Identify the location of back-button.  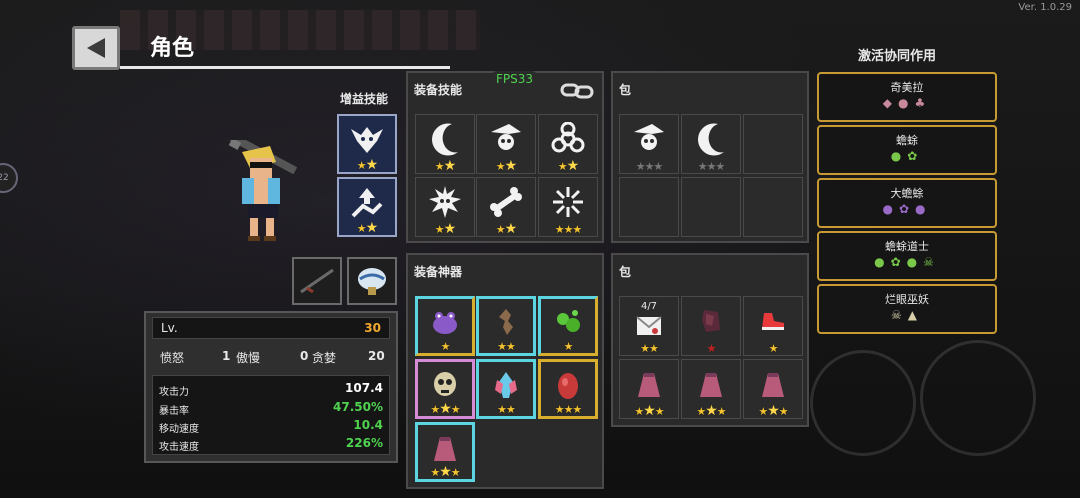
(96, 48).